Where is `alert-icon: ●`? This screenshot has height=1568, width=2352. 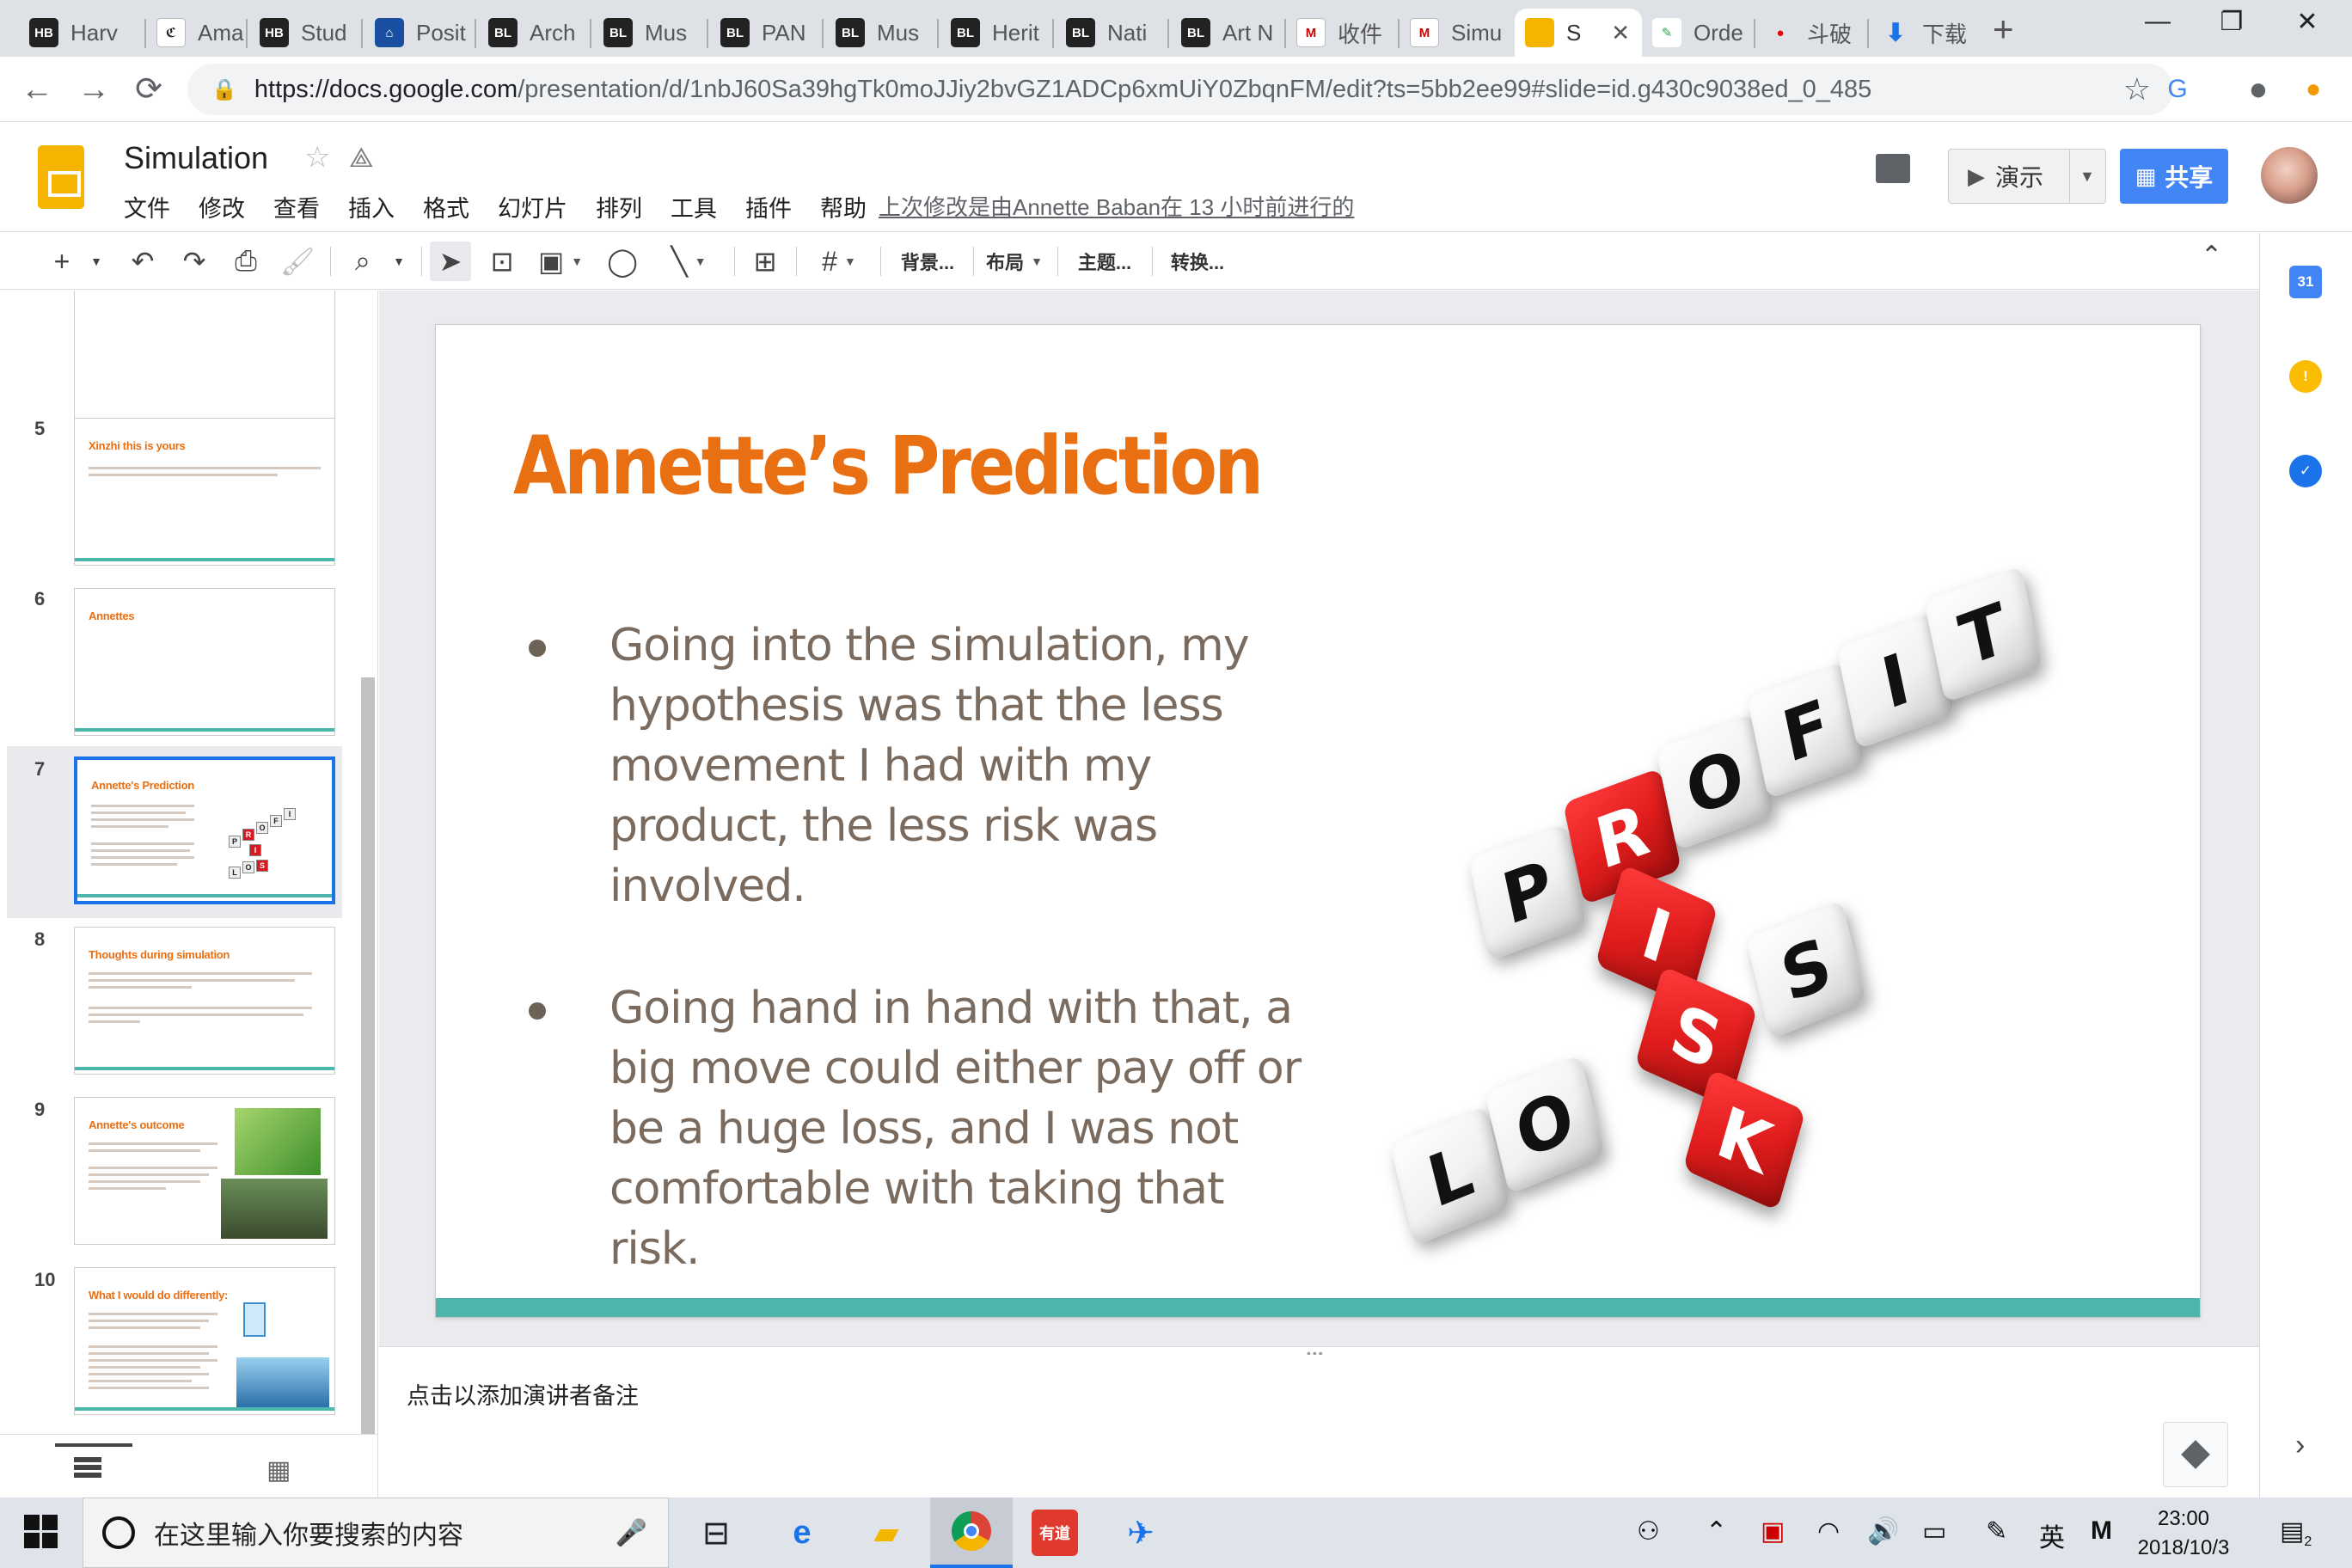 alert-icon: ● is located at coordinates (2313, 89).